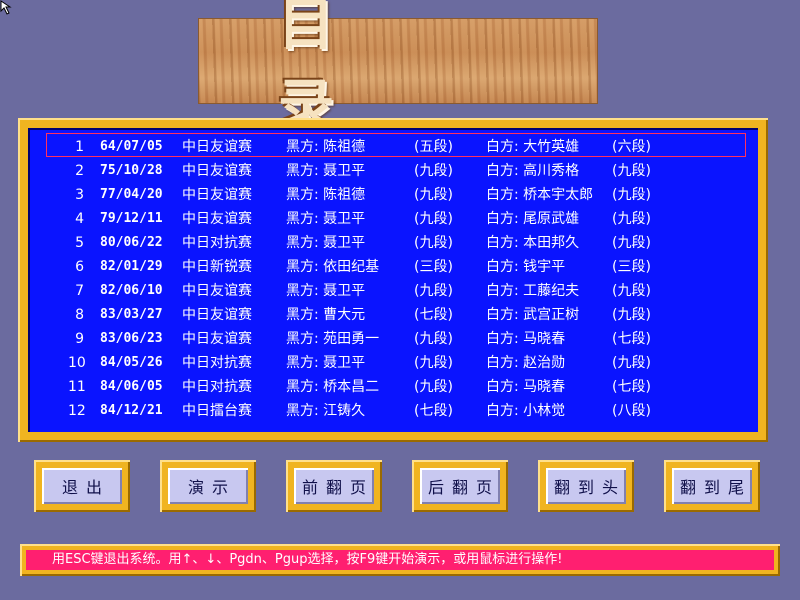  I want to click on black-player: 黑方: 曹大元, so click(326, 315).